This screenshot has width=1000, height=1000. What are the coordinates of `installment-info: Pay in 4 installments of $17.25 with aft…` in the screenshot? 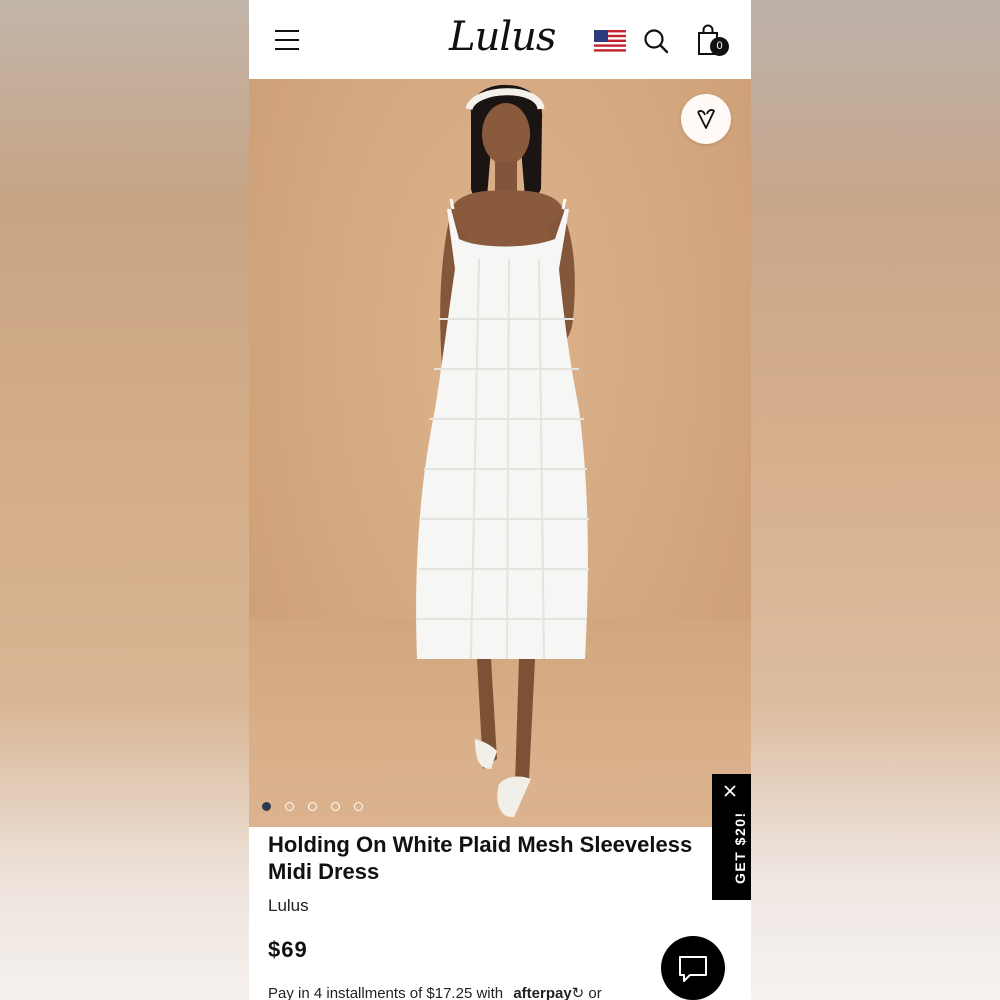 It's located at (435, 992).